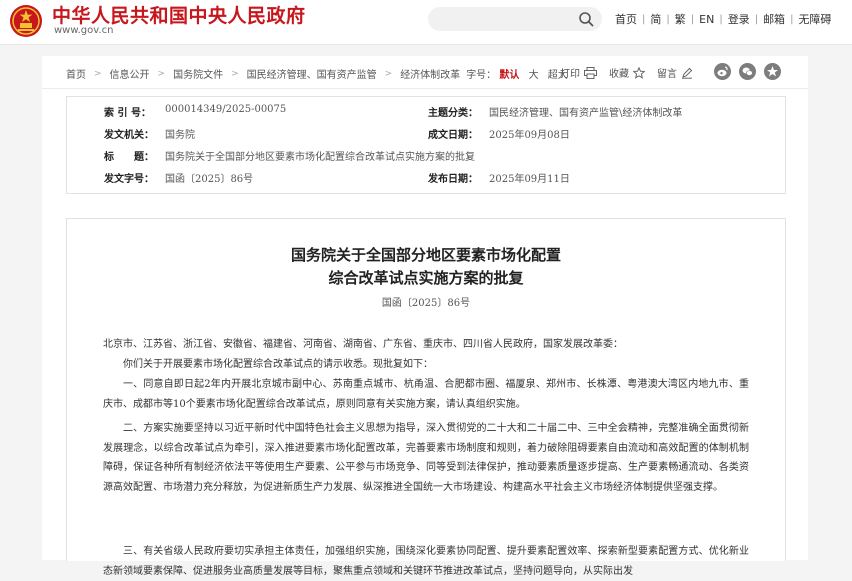 The width and height of the screenshot is (852, 581). What do you see at coordinates (180, 135) in the screenshot?
I see `meta-issuer-value: 国务院` at bounding box center [180, 135].